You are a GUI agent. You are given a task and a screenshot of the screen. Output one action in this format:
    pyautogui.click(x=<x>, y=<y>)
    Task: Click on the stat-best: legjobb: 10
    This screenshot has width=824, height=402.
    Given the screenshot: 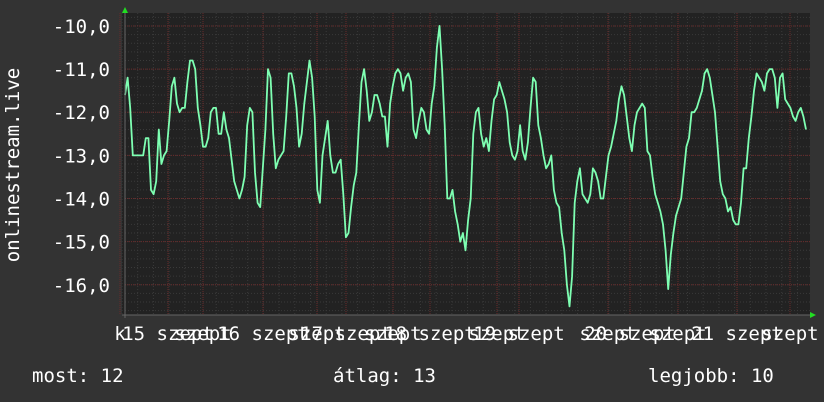 What is the action you would take?
    pyautogui.click(x=711, y=376)
    